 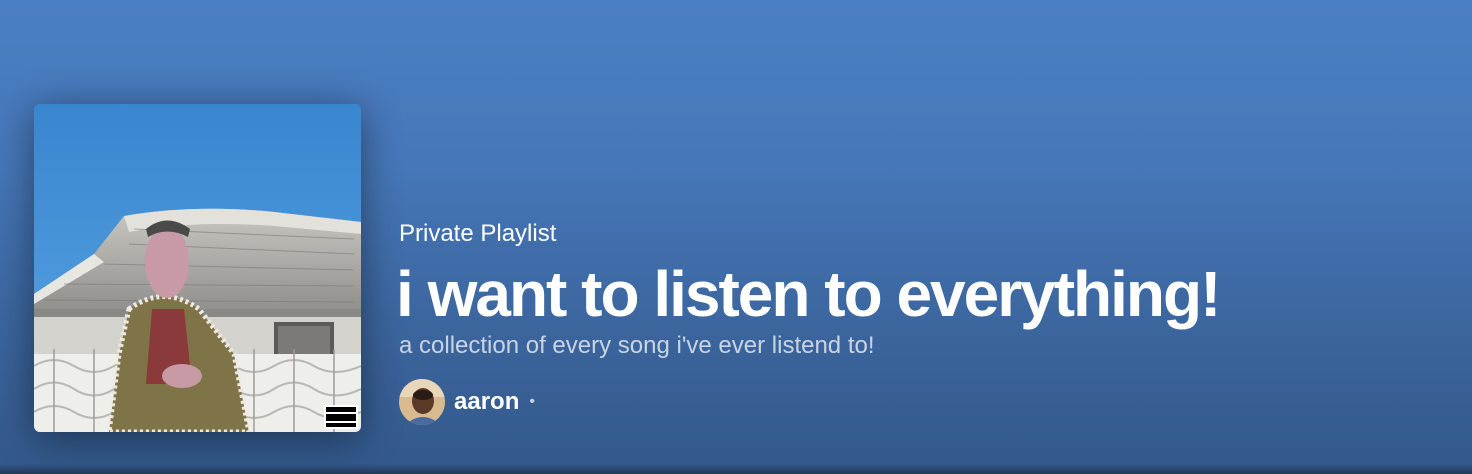 I want to click on owner-row: aaron •, so click(x=809, y=402).